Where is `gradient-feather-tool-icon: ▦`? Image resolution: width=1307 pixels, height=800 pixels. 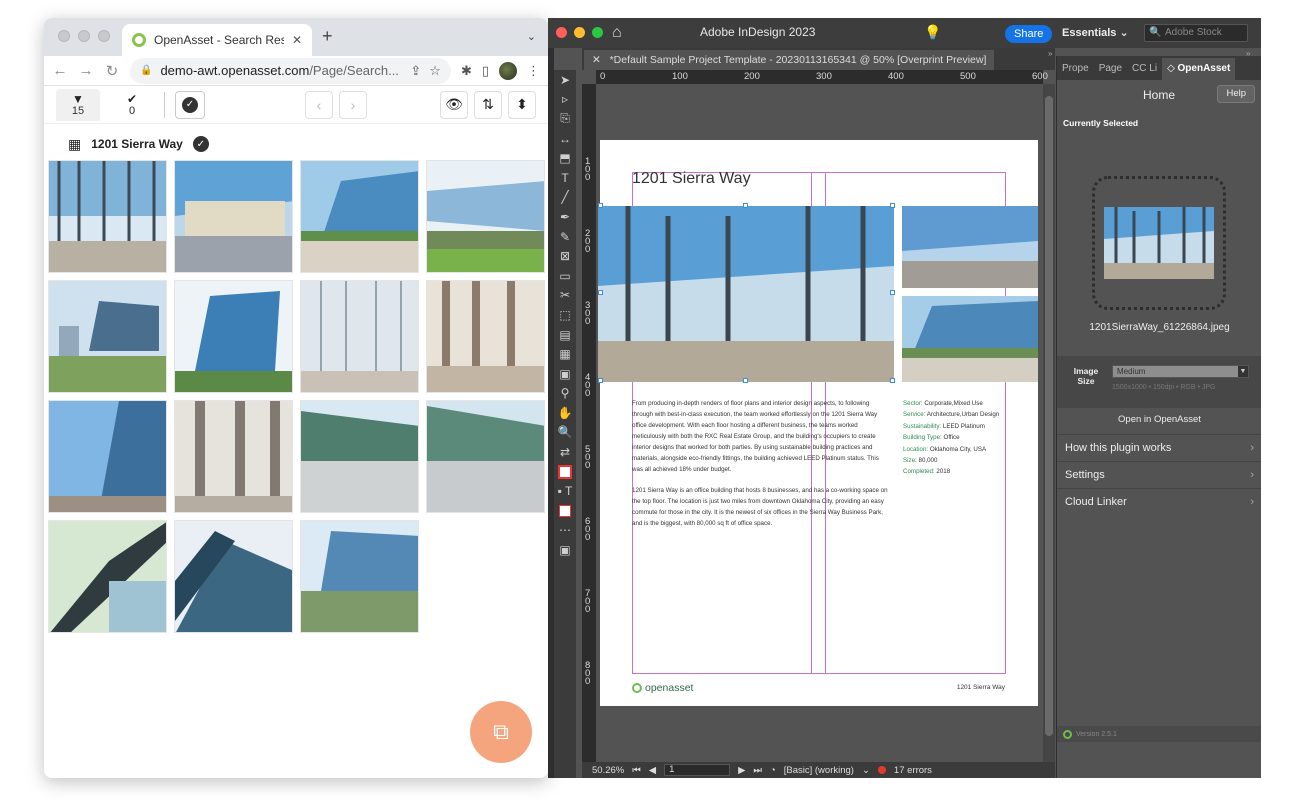 gradient-feather-tool-icon: ▦ is located at coordinates (565, 354).